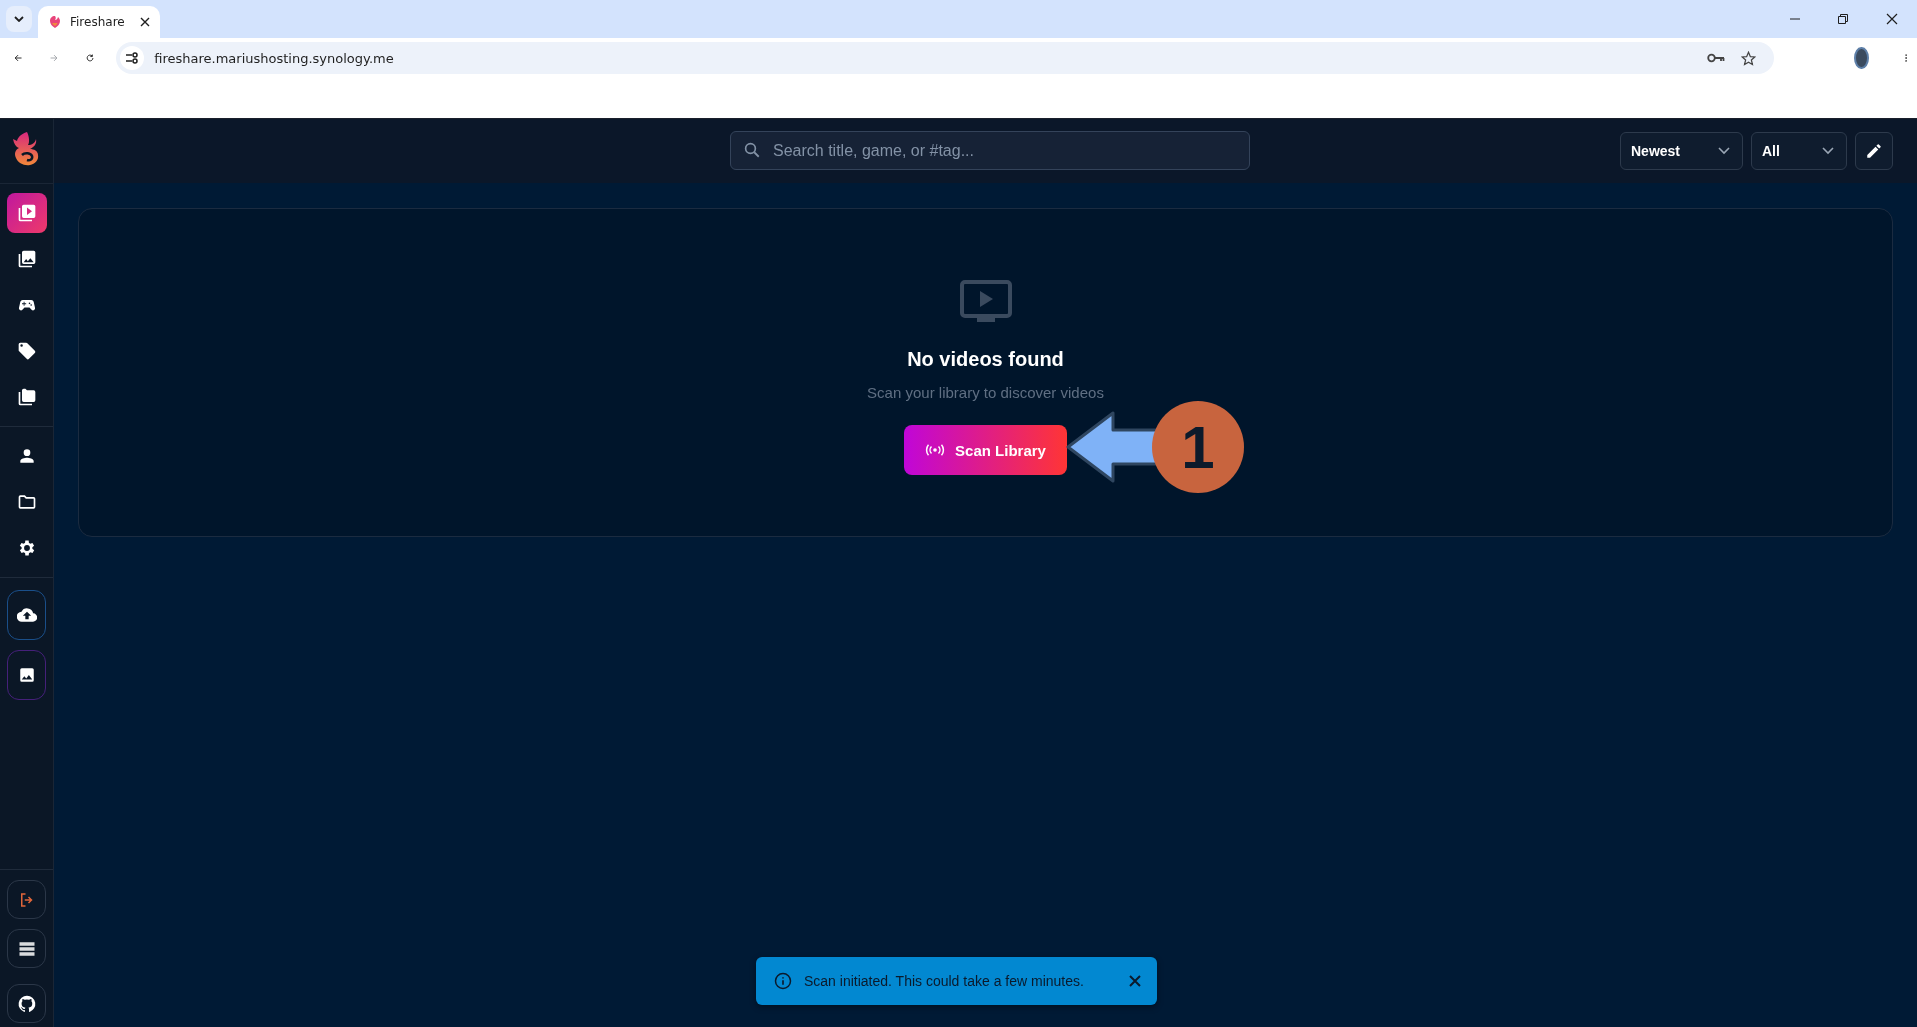  What do you see at coordinates (985, 302) in the screenshot?
I see `tv-play-icon` at bounding box center [985, 302].